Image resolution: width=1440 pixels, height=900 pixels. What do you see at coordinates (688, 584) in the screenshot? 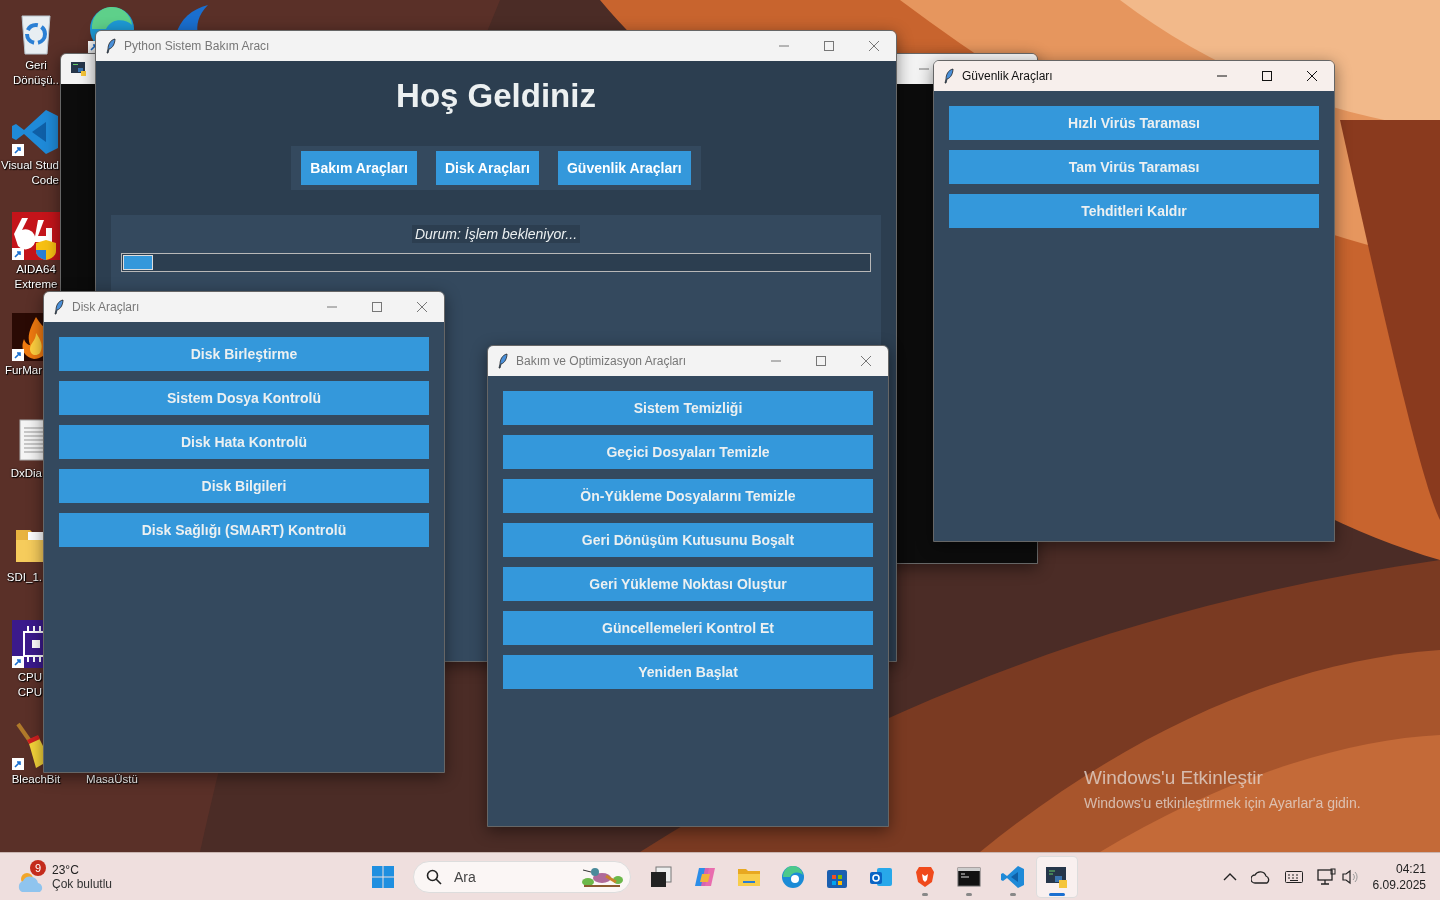
I see `tool-button: Geri Yükleme Noktası Oluştur` at bounding box center [688, 584].